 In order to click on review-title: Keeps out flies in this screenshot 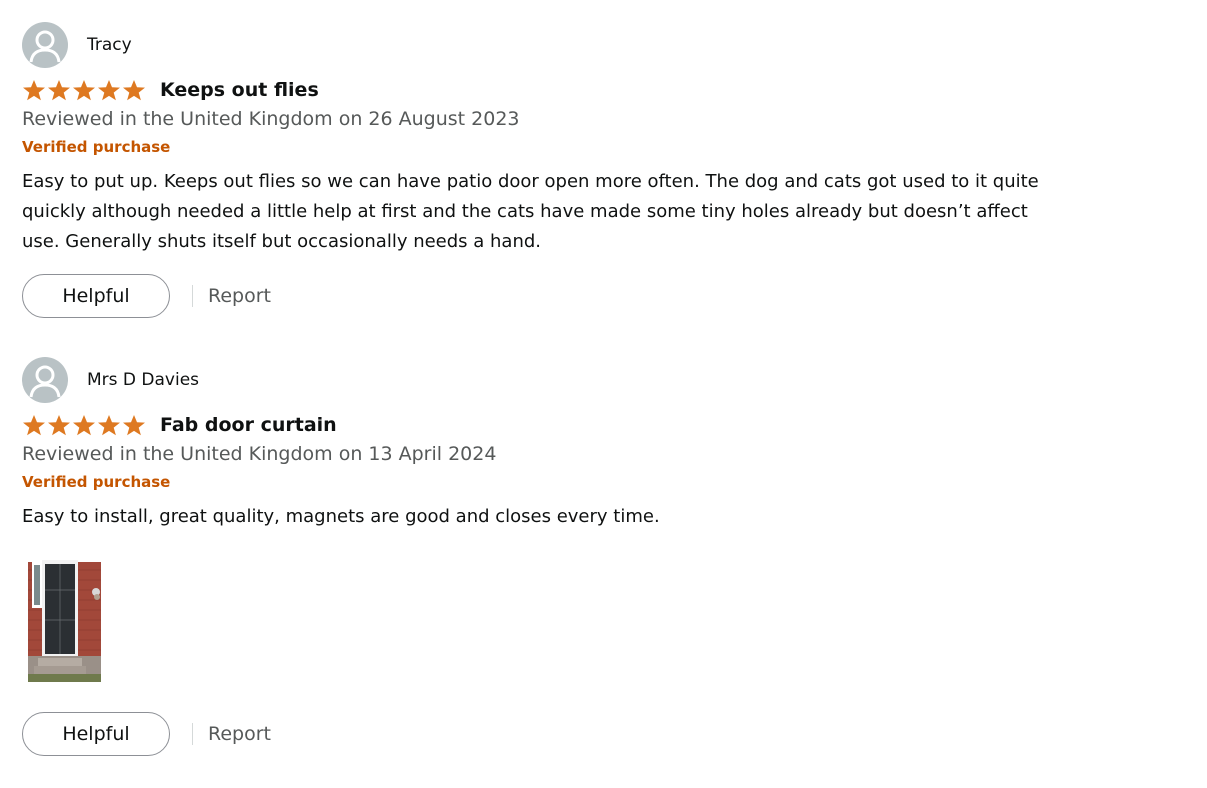, I will do `click(239, 90)`.